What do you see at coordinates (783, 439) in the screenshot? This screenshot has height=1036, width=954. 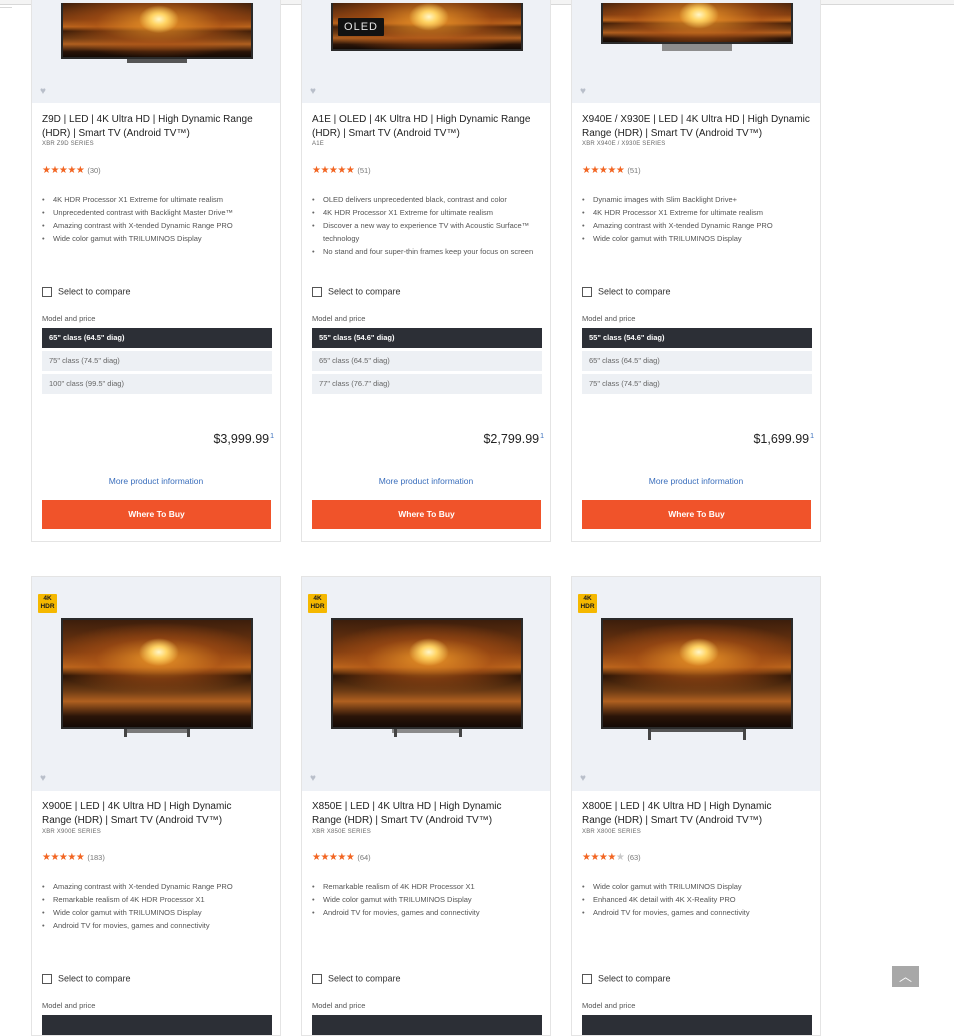 I see `product-price: $1,699.991` at bounding box center [783, 439].